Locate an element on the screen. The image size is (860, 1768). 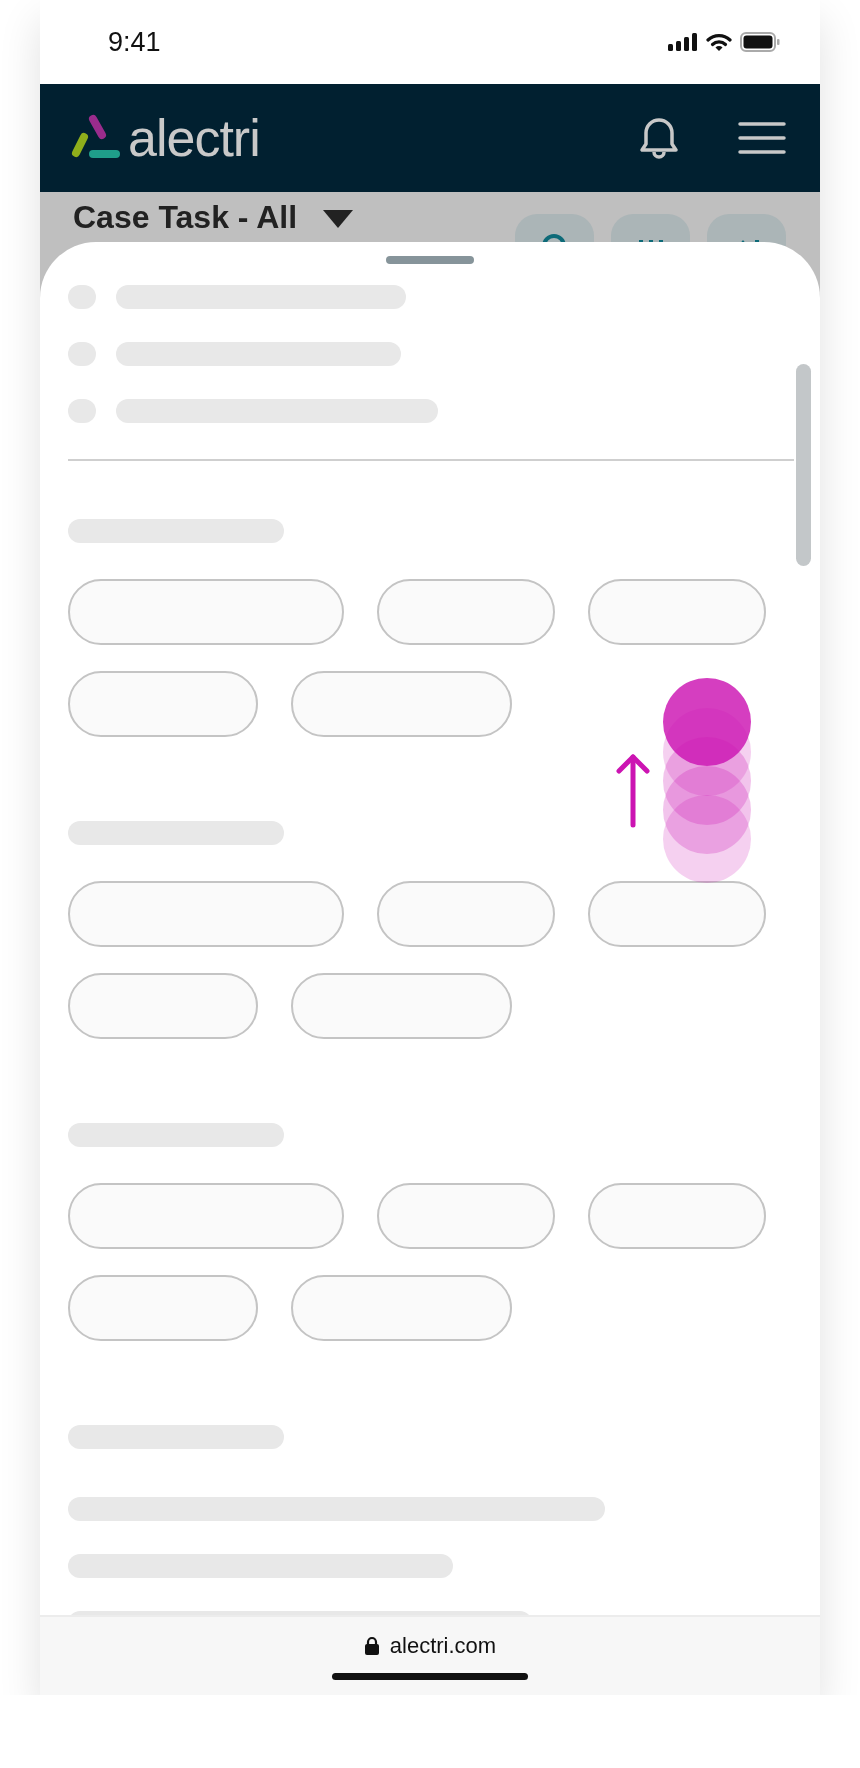
signal-icon is located at coordinates (683, 42).